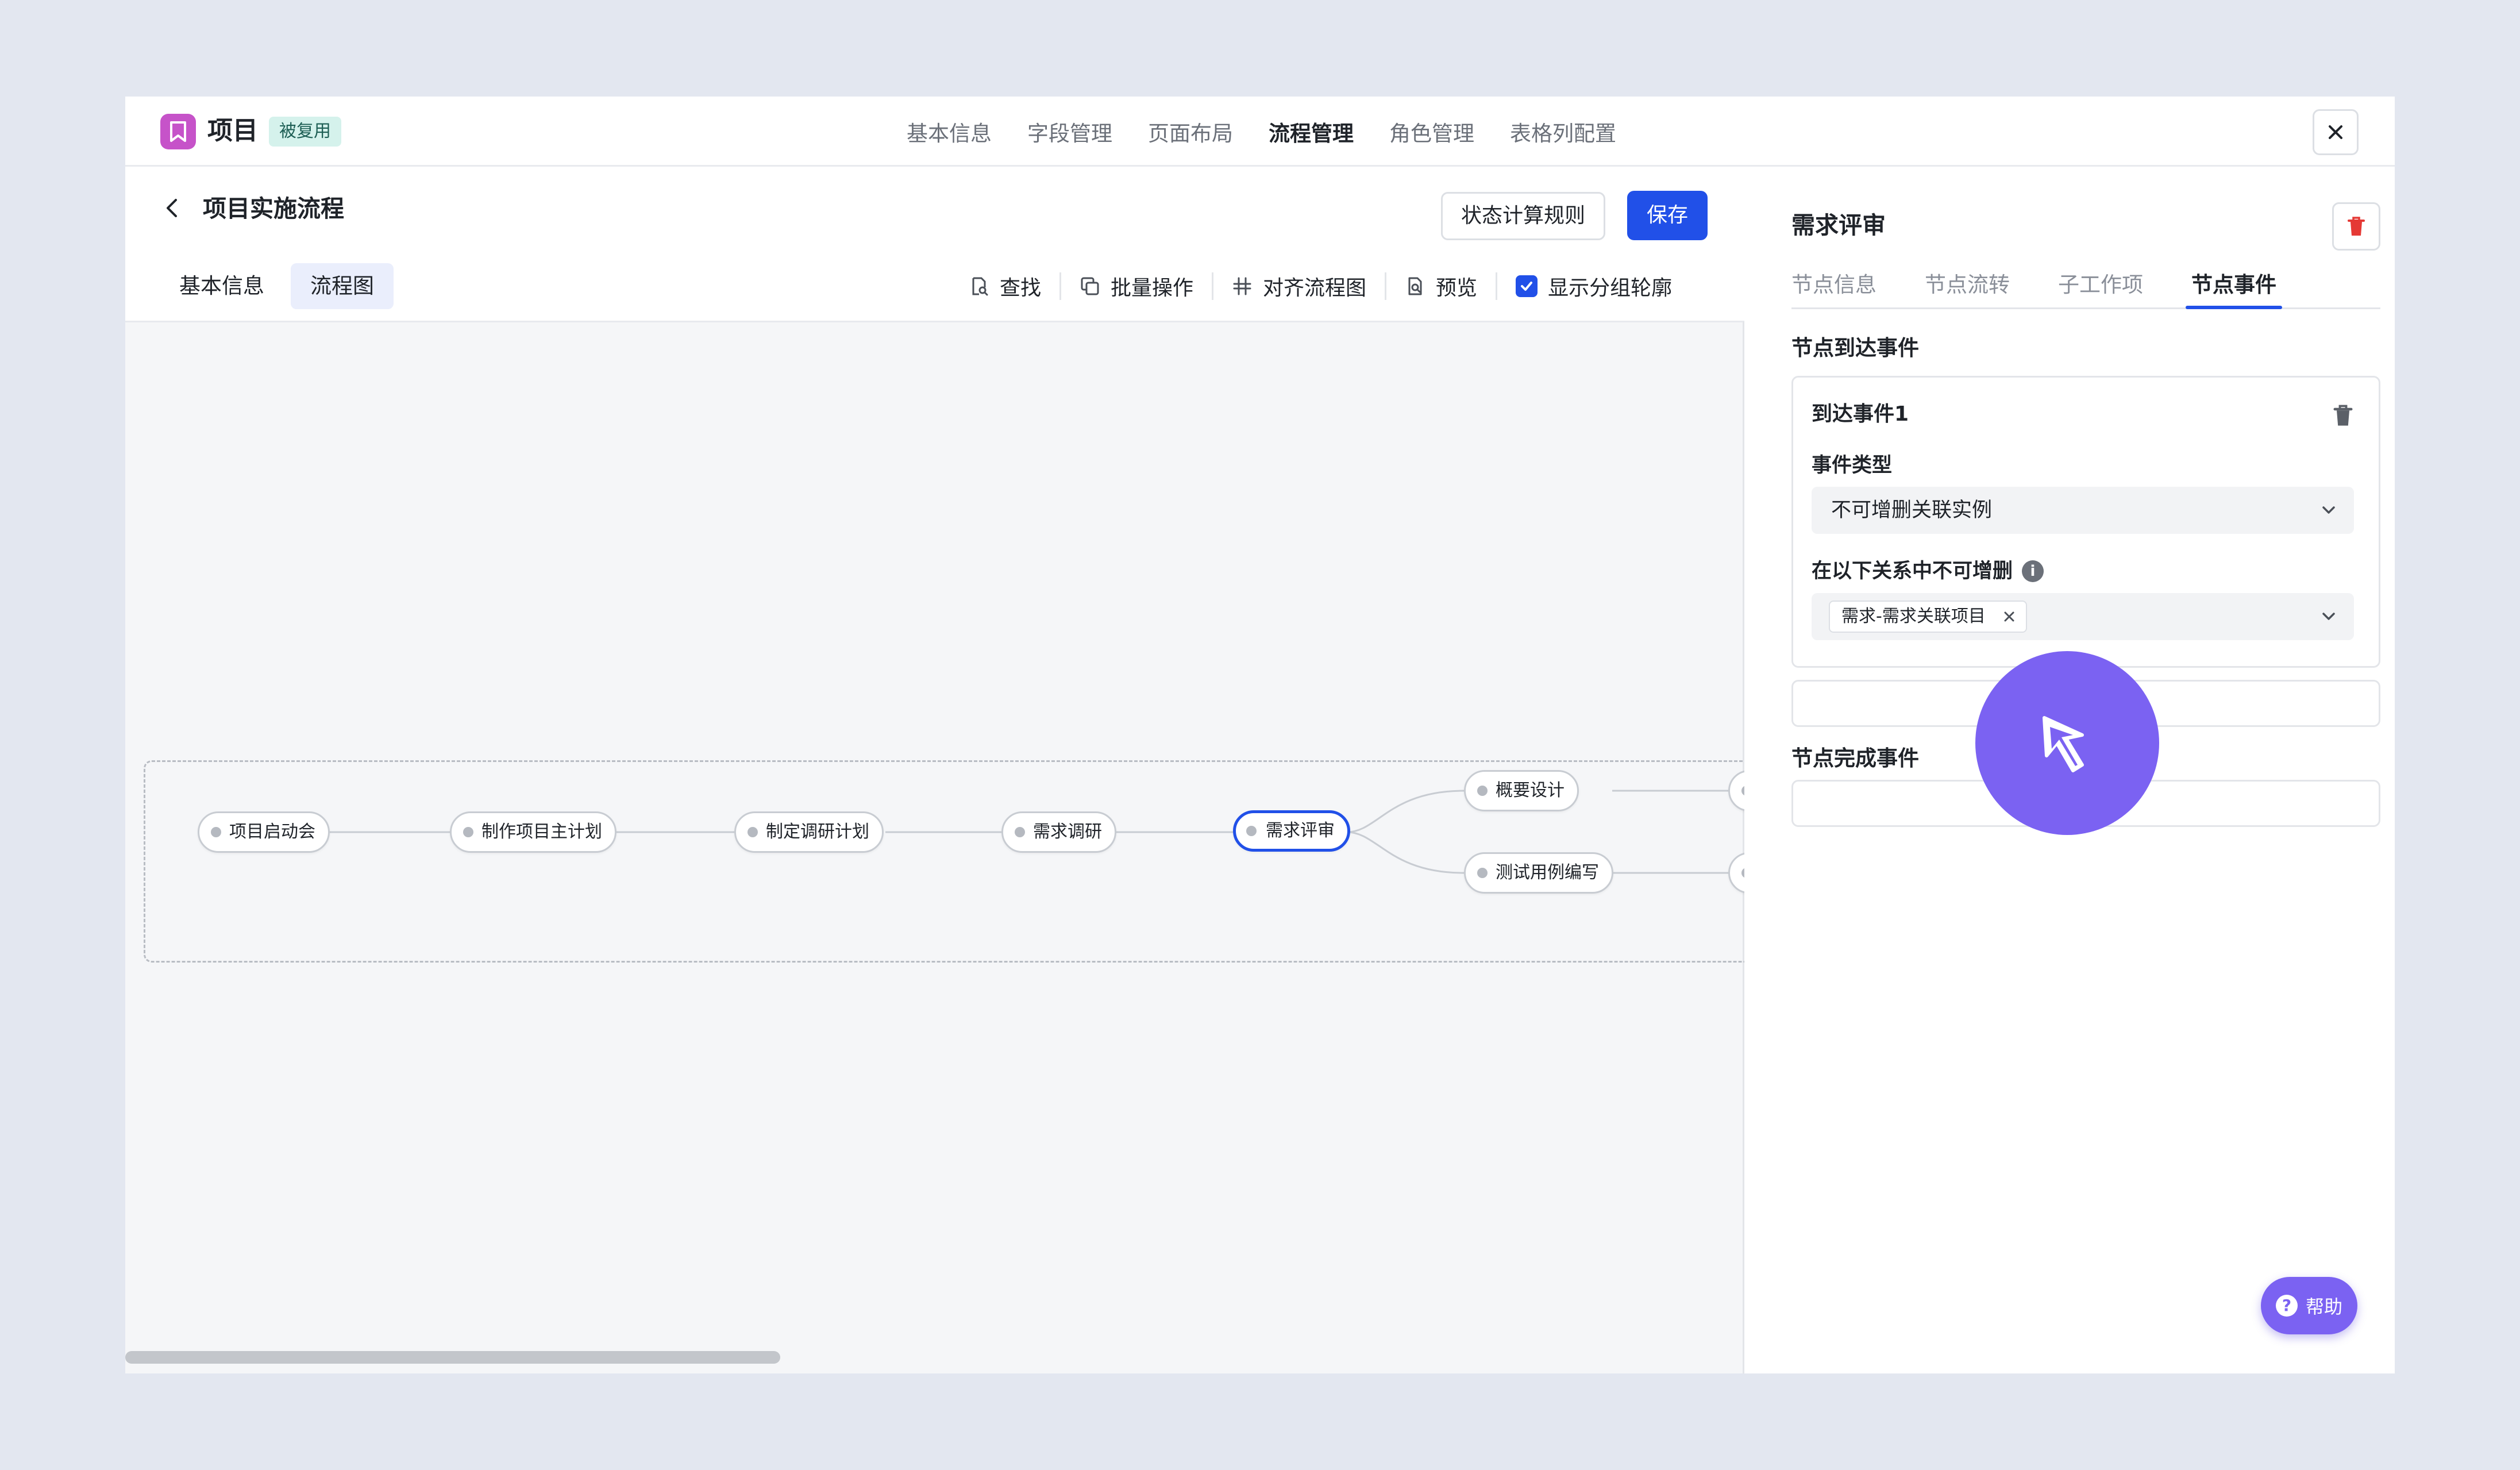  I want to click on info-icon: i, so click(2033, 571).